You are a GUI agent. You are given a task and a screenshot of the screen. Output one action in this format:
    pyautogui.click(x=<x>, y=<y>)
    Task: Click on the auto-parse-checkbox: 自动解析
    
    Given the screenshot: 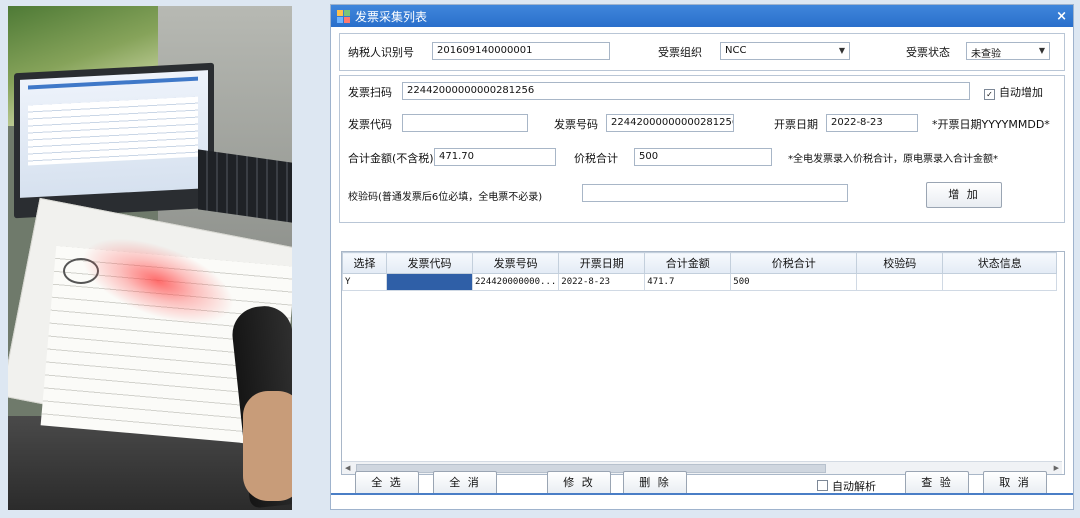 What is the action you would take?
    pyautogui.click(x=846, y=486)
    